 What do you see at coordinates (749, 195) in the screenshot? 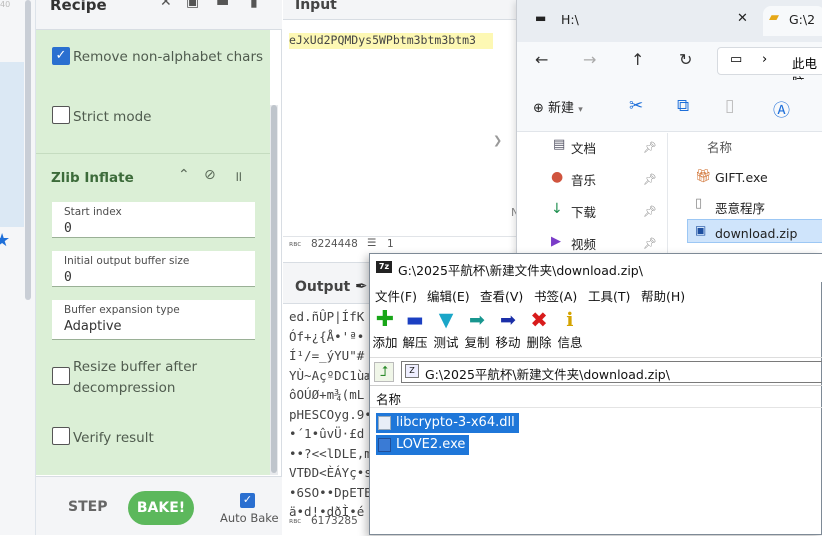
I see `explorer-file-list: 名称 🎁︎ GIFT.exe ▯ 恶意程序 ▣ download.zip` at bounding box center [749, 195].